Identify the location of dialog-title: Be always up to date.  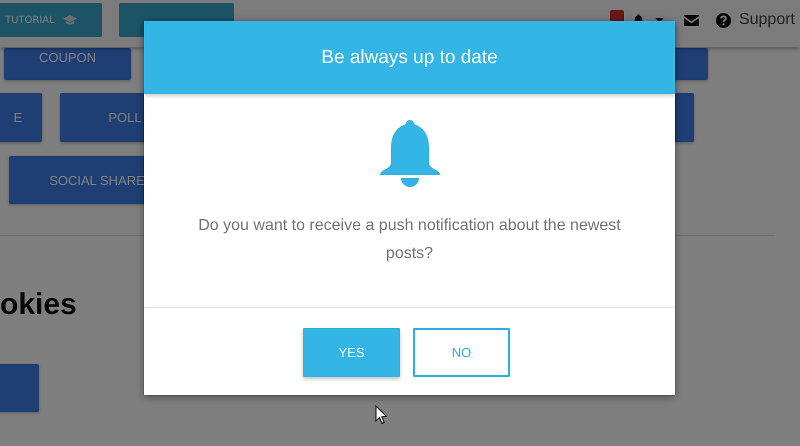
(409, 57).